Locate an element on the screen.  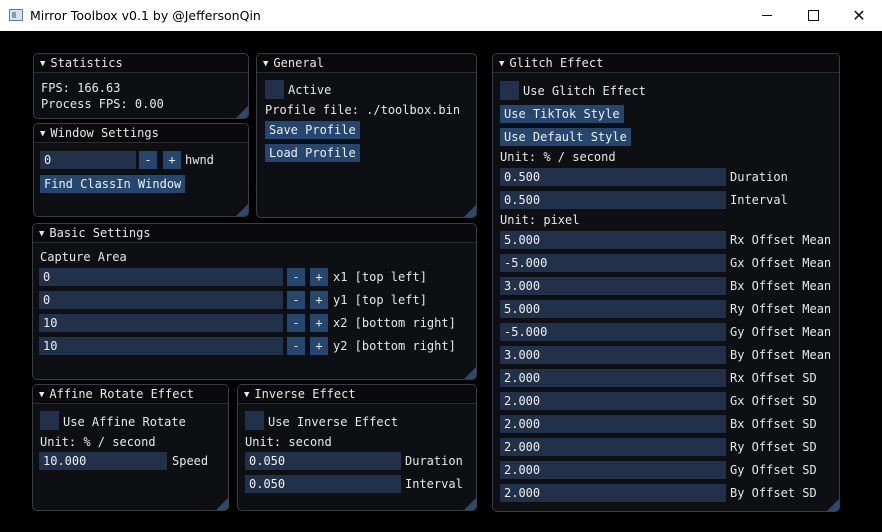
use-default-style-button: Use Default Style is located at coordinates (565, 137).